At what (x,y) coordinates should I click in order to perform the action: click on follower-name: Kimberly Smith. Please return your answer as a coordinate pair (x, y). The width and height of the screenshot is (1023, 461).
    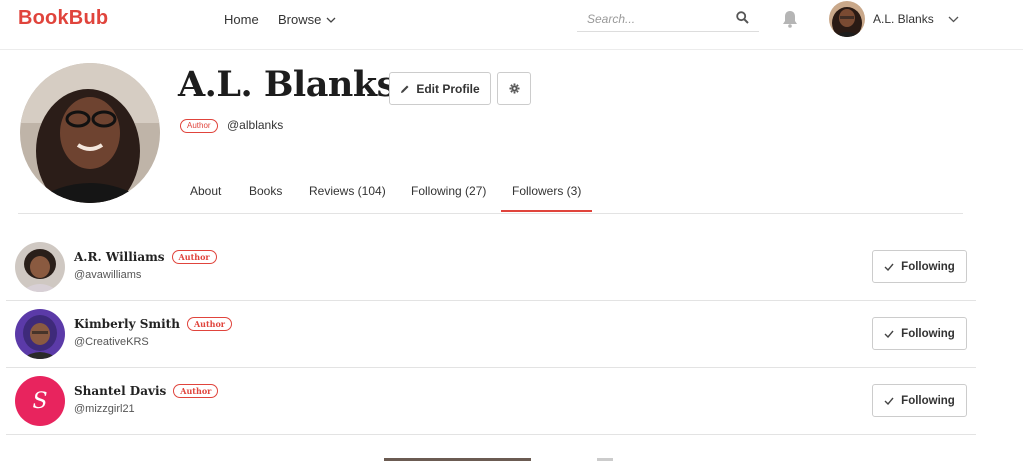
    Looking at the image, I should click on (127, 324).